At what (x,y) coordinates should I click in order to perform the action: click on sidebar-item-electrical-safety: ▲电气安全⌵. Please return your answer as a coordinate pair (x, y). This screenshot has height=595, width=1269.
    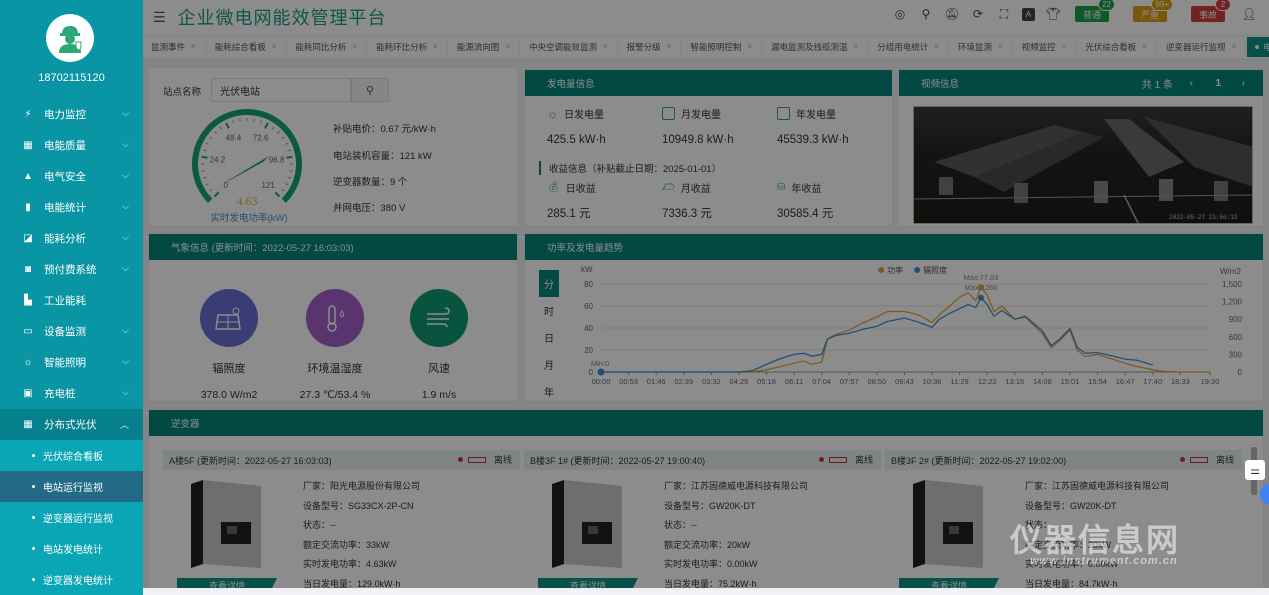
    Looking at the image, I should click on (71, 176).